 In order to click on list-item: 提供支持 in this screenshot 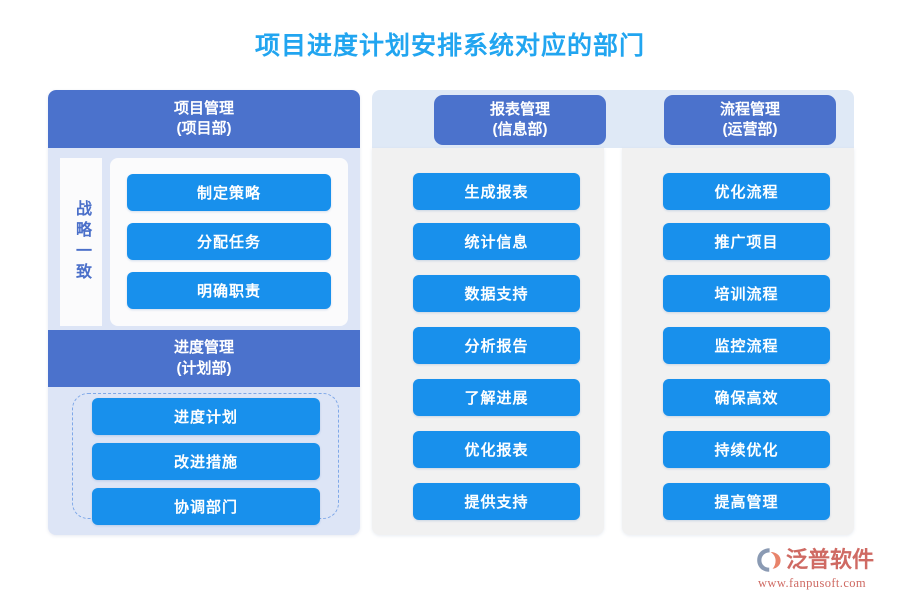, I will do `click(496, 501)`.